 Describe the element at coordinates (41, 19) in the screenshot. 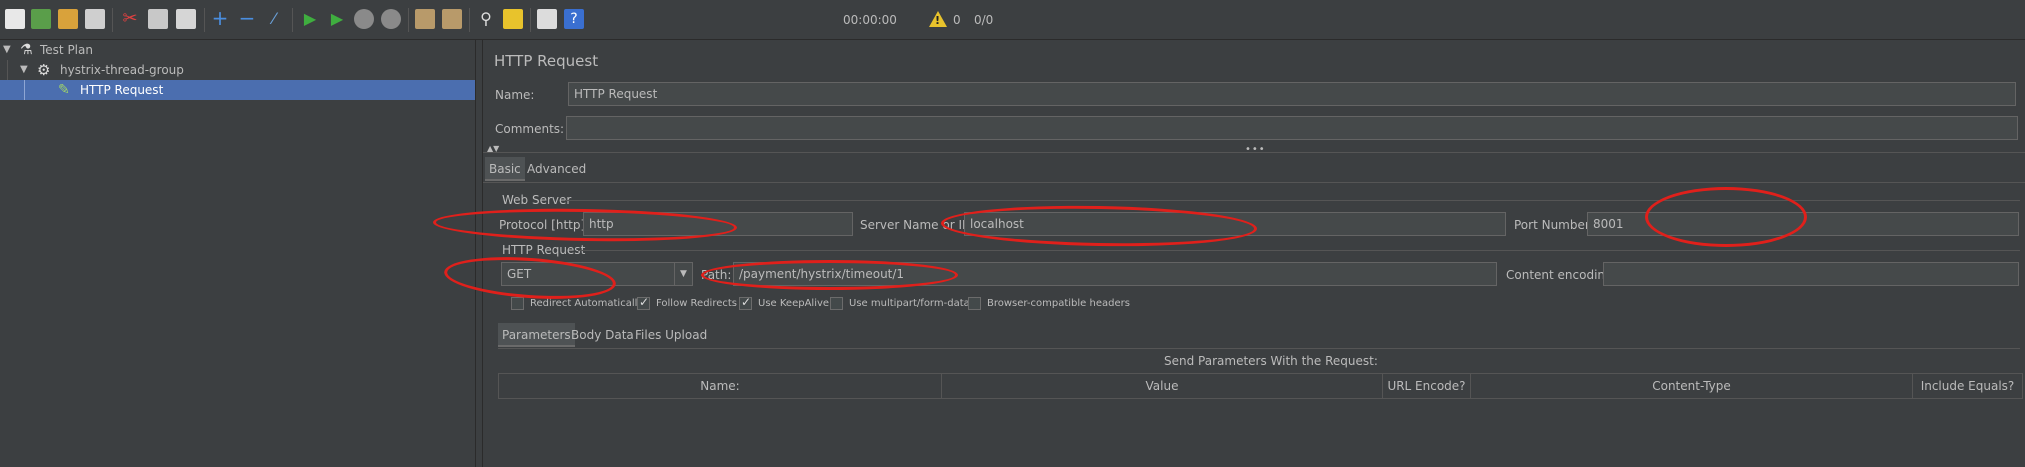

I see `templates-icon` at that location.